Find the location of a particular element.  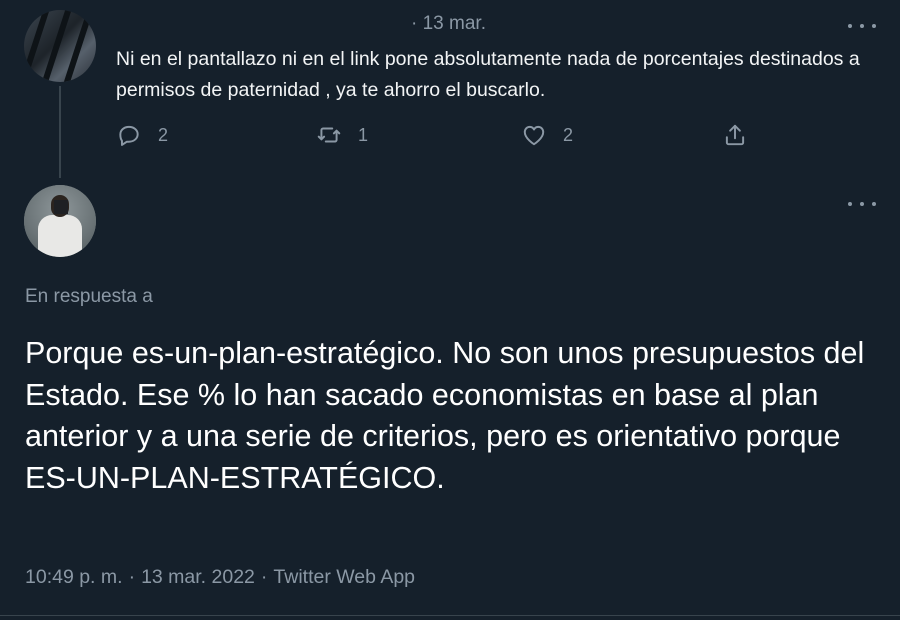

reply-bubble-icon is located at coordinates (129, 135).